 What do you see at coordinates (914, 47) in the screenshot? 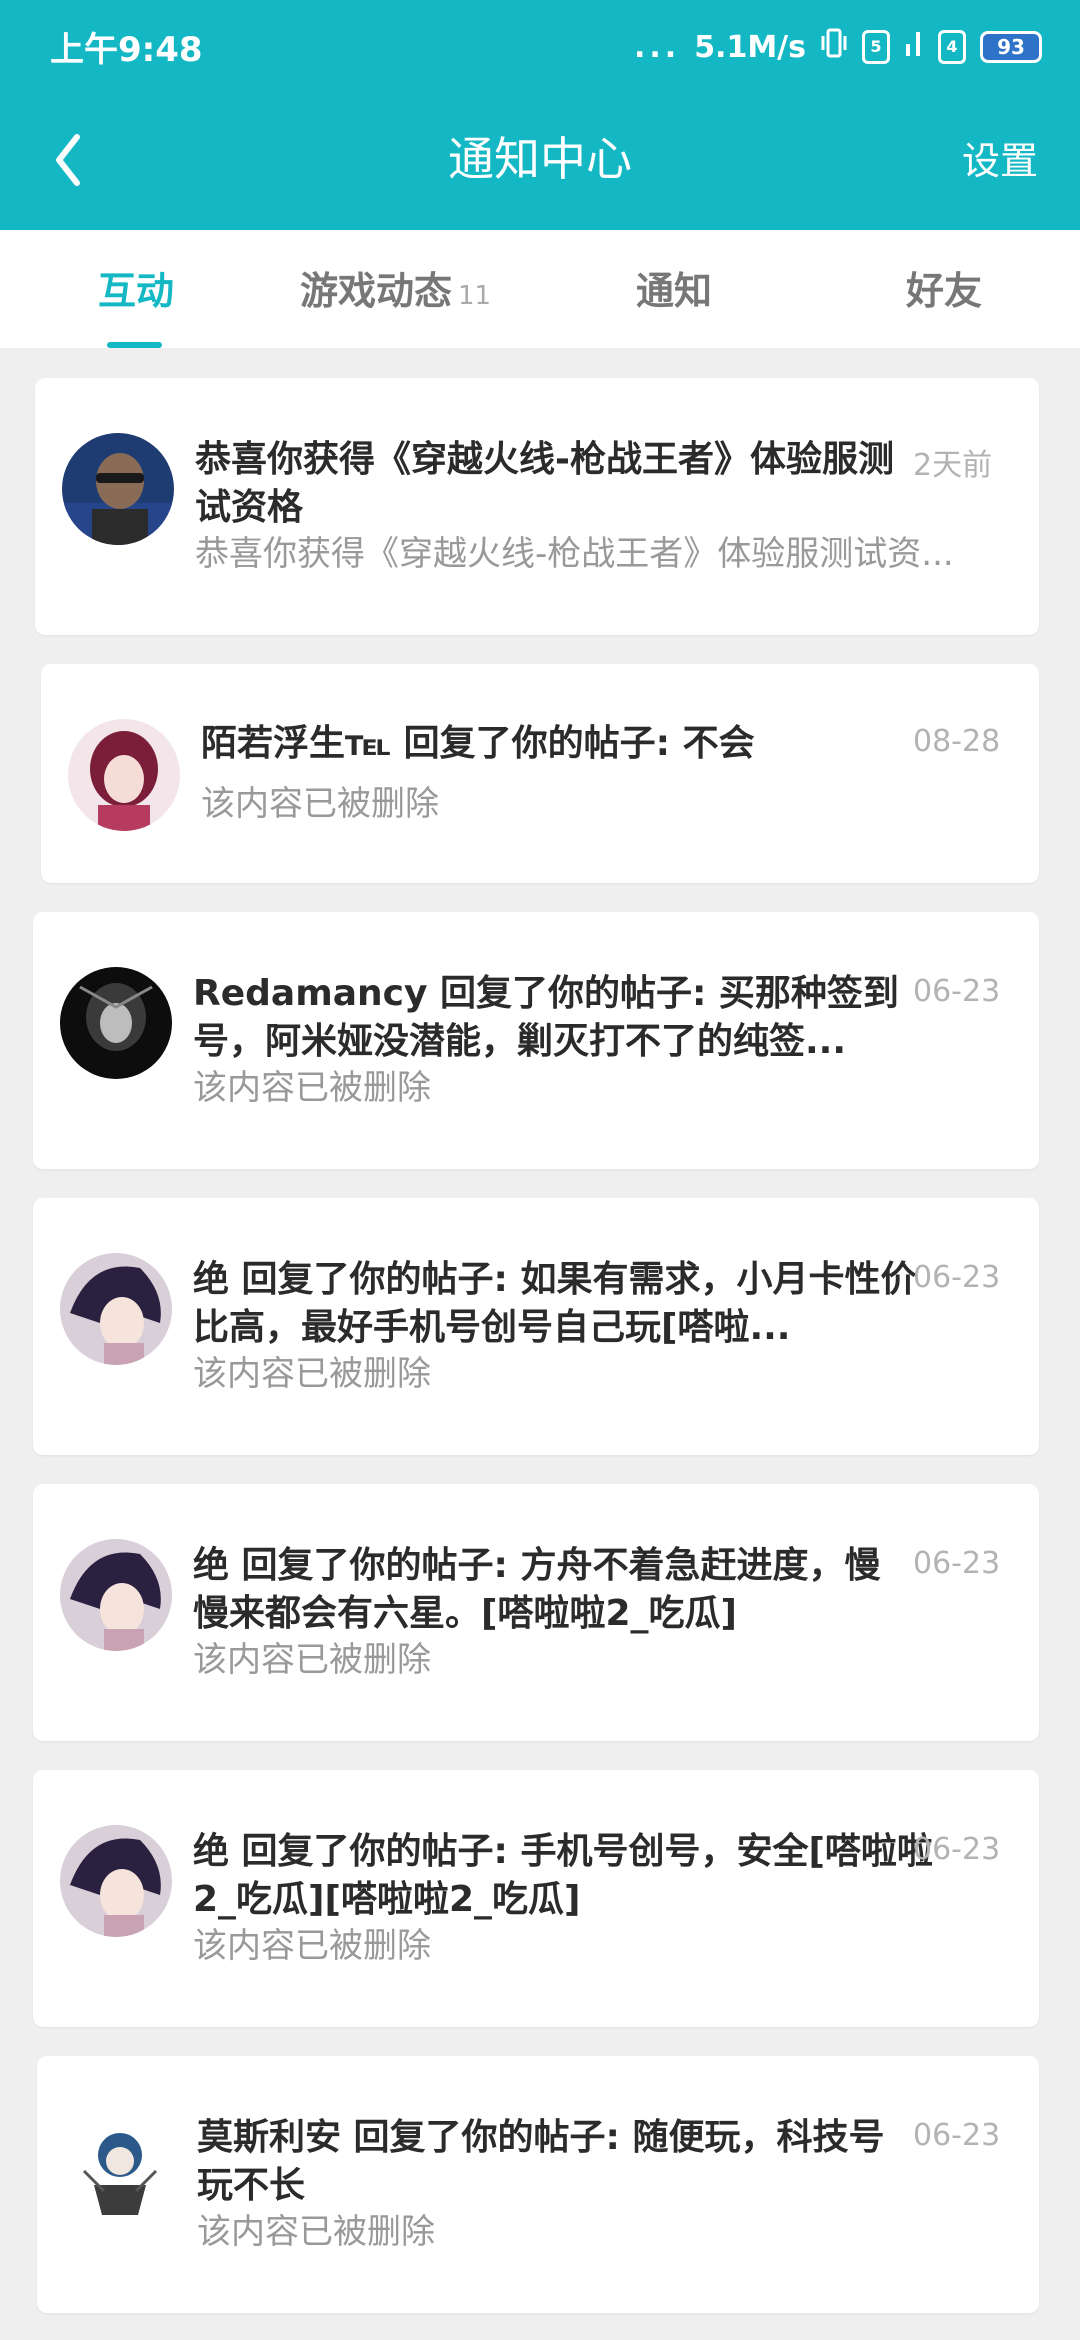
I see `signal-icon` at bounding box center [914, 47].